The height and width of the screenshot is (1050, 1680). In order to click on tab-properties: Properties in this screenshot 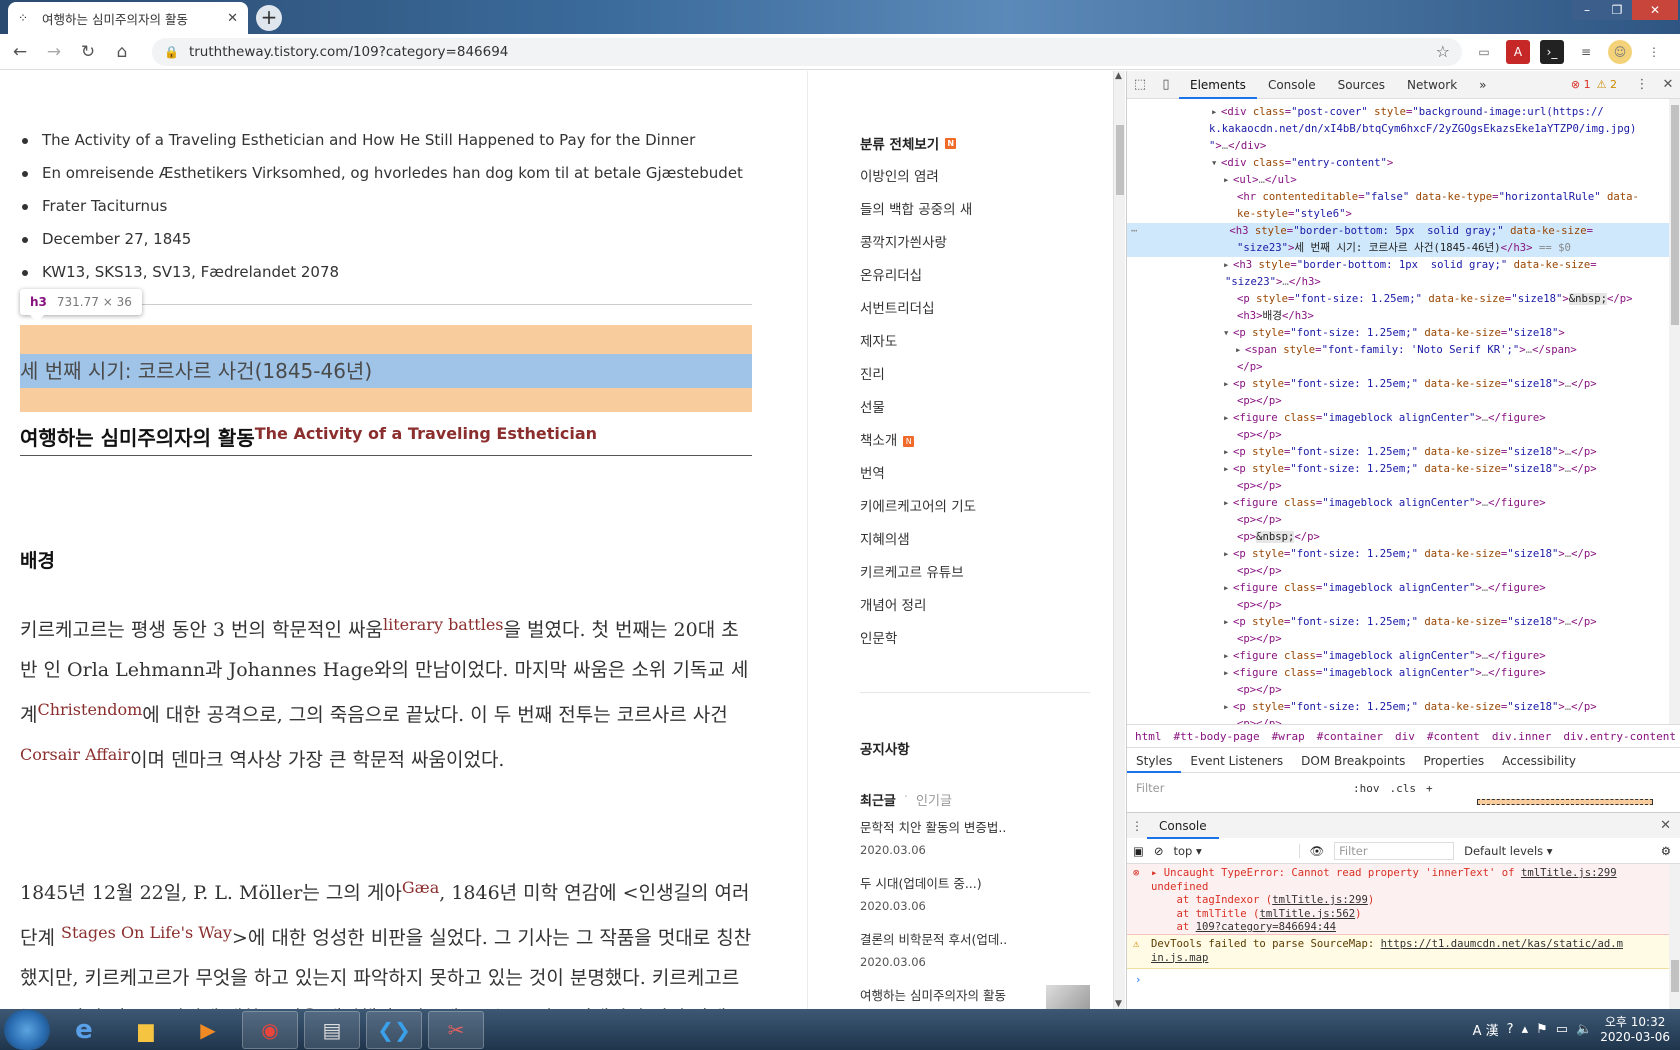, I will do `click(1453, 761)`.